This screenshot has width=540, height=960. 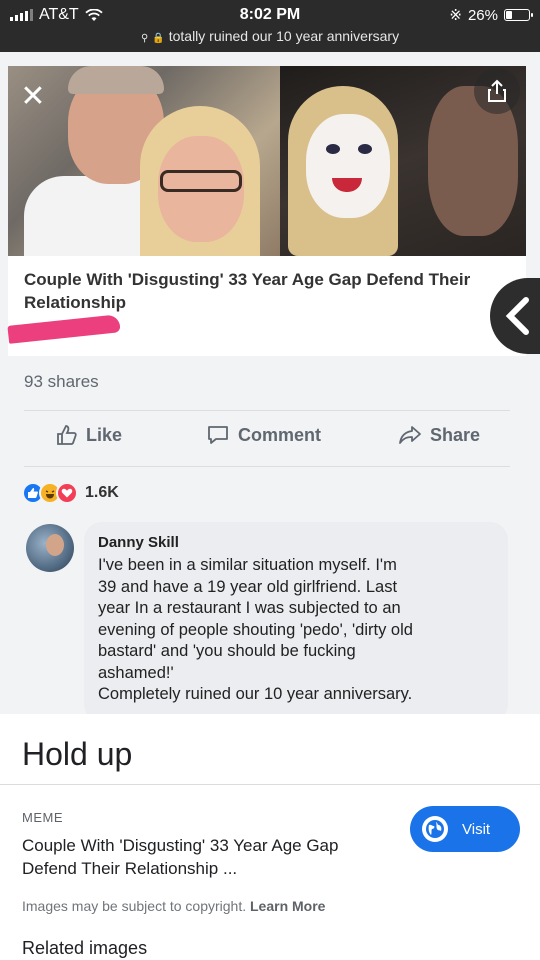 I want to click on battery-group: ※ 26%, so click(x=491, y=15).